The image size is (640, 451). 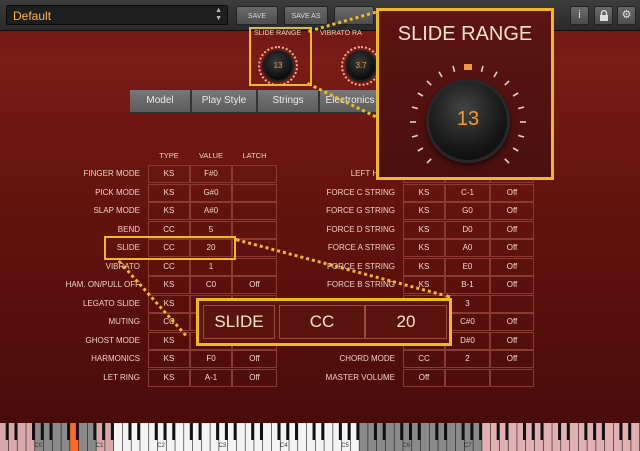 What do you see at coordinates (626, 15) in the screenshot?
I see `gear-icon: ⚙` at bounding box center [626, 15].